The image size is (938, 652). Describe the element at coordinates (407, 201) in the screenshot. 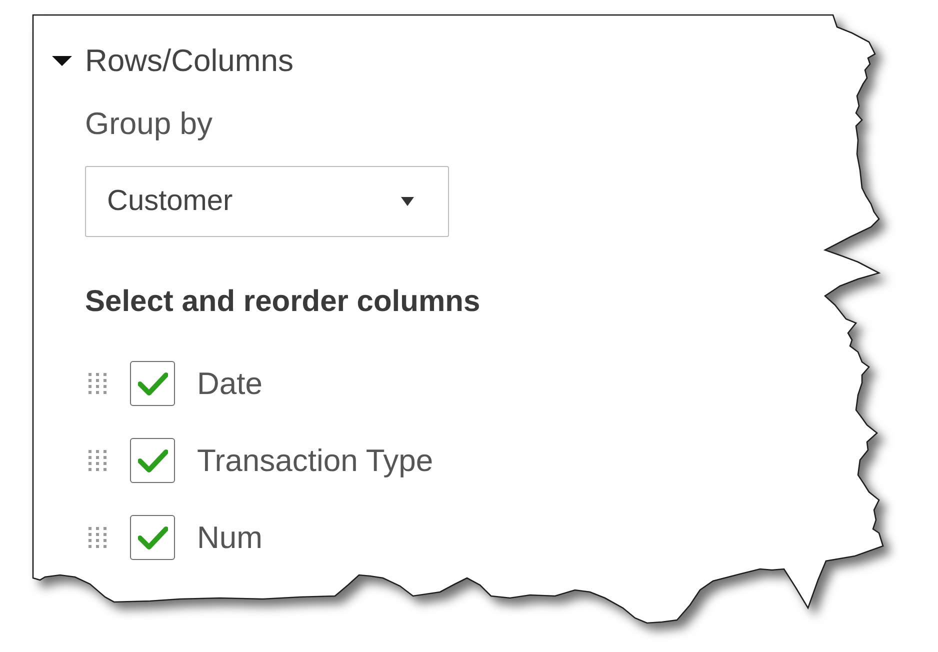

I see `caret-icon` at that location.